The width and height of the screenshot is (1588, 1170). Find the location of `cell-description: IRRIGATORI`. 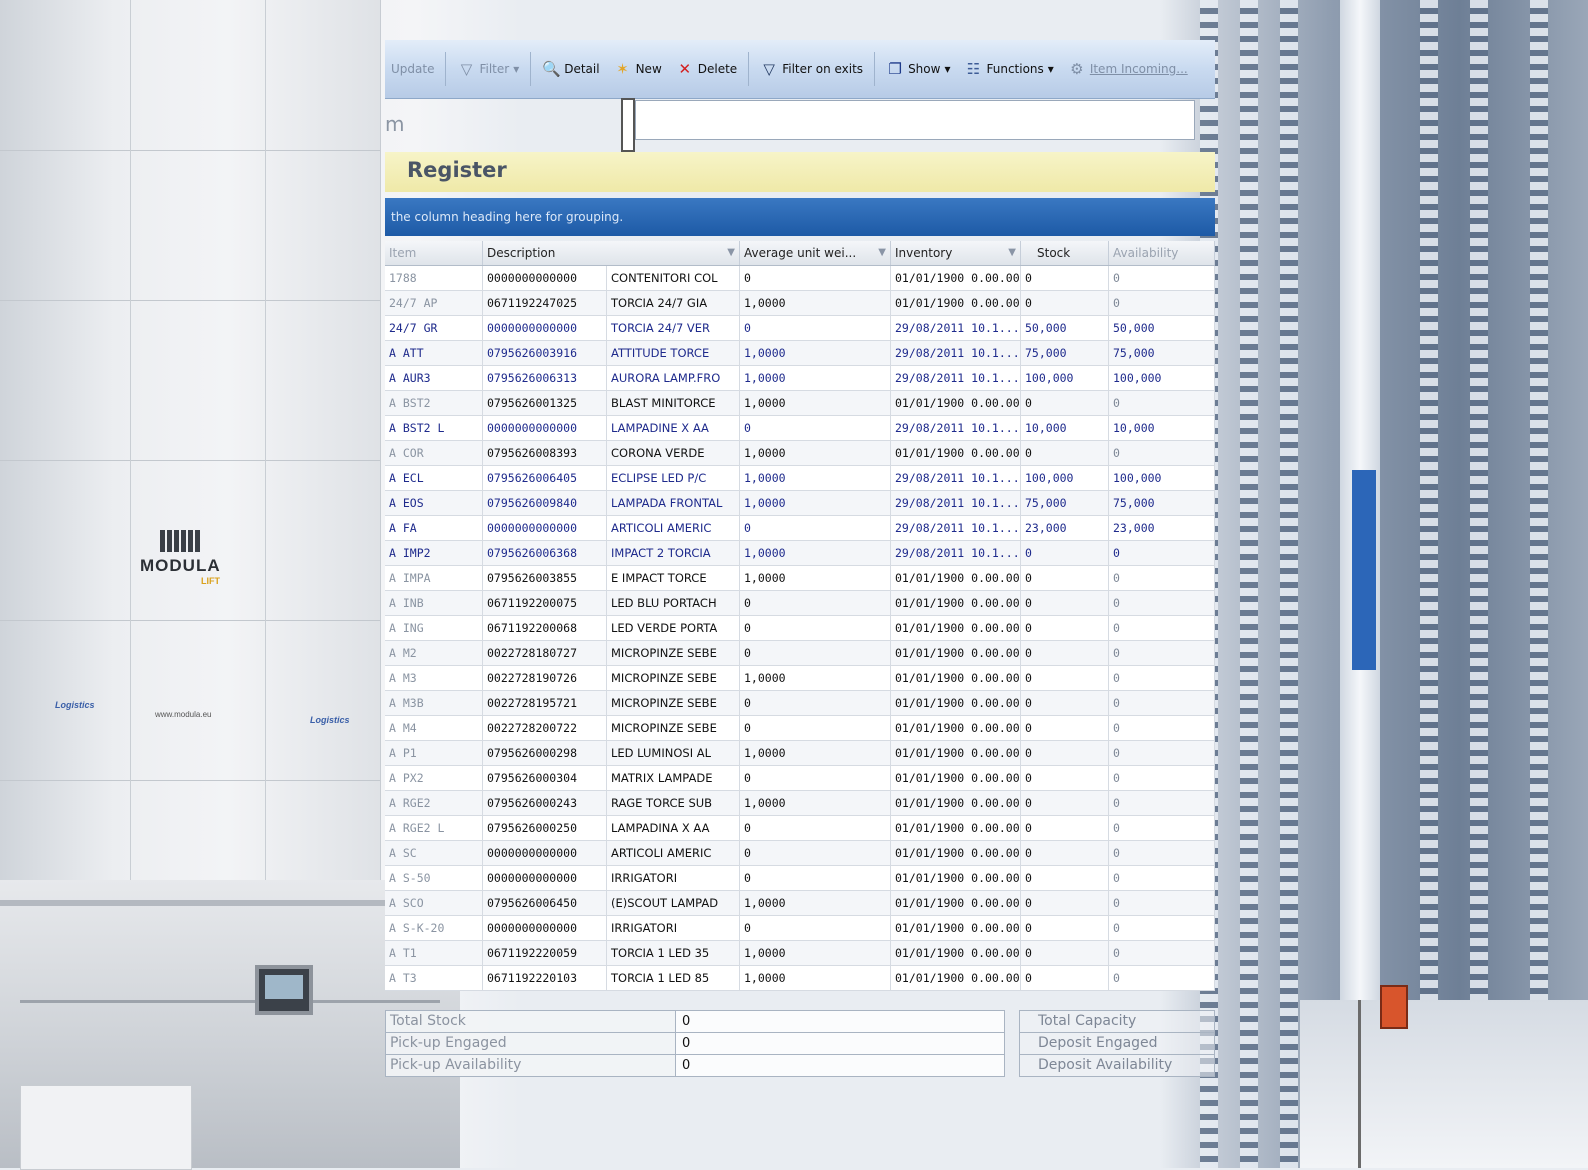

cell-description: IRRIGATORI is located at coordinates (673, 878).